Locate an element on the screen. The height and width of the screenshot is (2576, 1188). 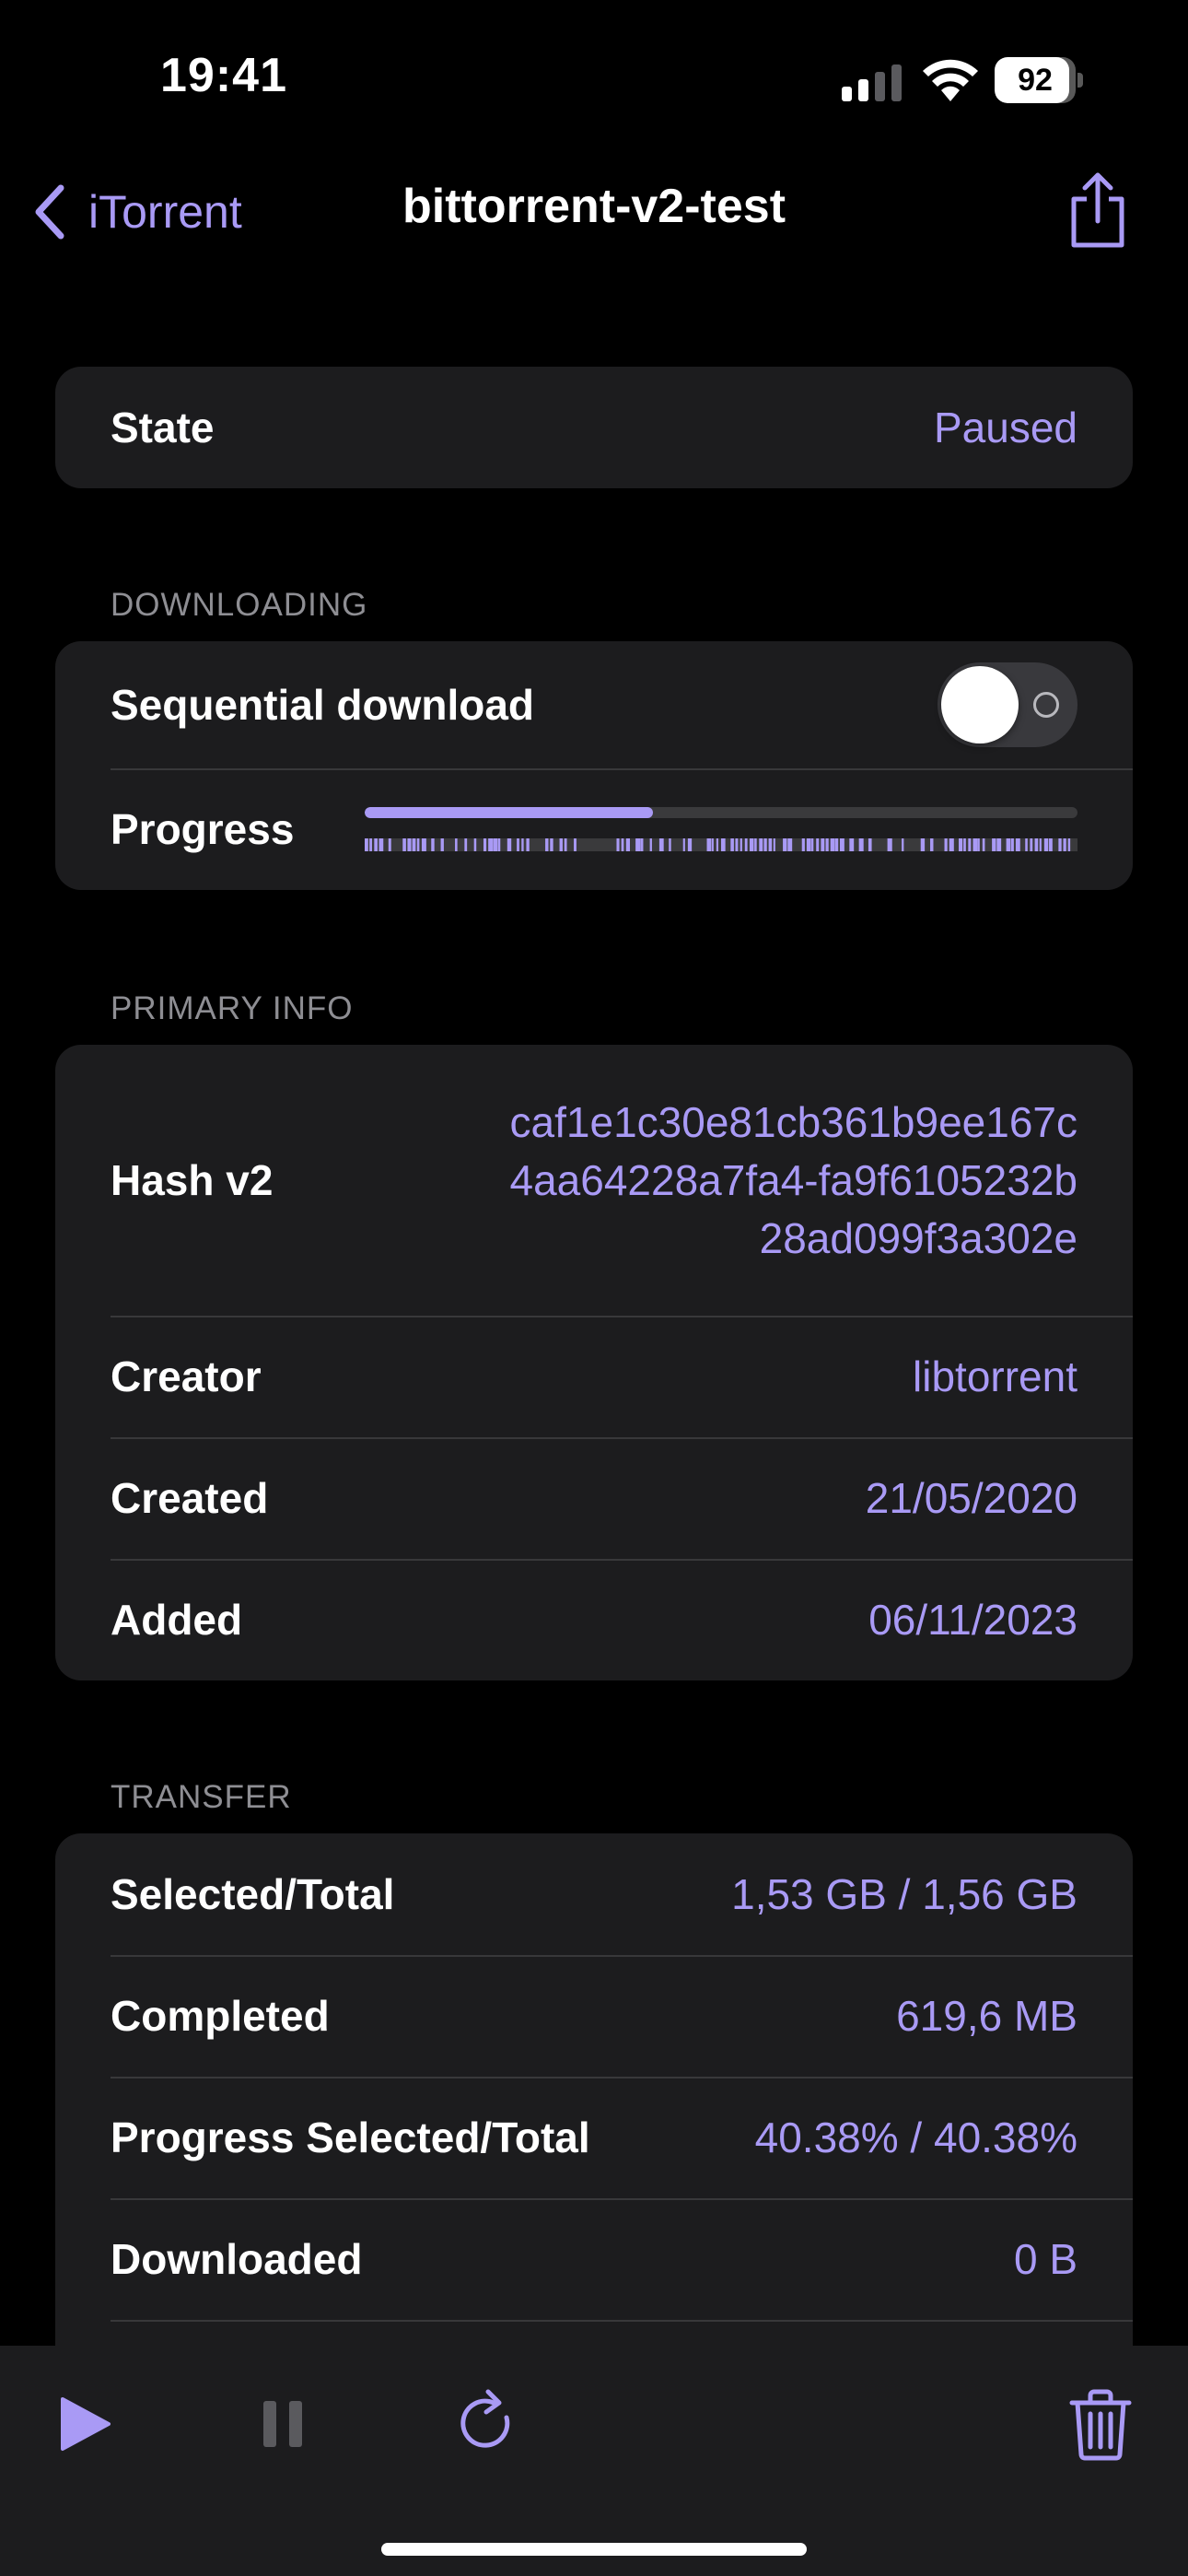
trash-icon is located at coordinates (1100, 2424).